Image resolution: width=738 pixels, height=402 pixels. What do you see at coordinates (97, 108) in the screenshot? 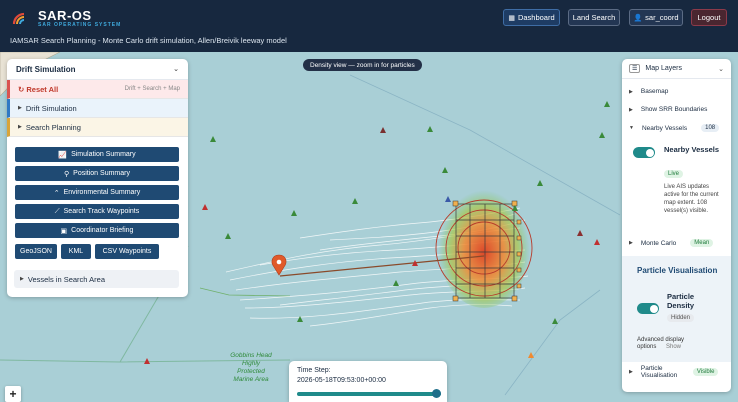
I see `section-drift-simulation: ▶ Drift Simulation` at bounding box center [97, 108].